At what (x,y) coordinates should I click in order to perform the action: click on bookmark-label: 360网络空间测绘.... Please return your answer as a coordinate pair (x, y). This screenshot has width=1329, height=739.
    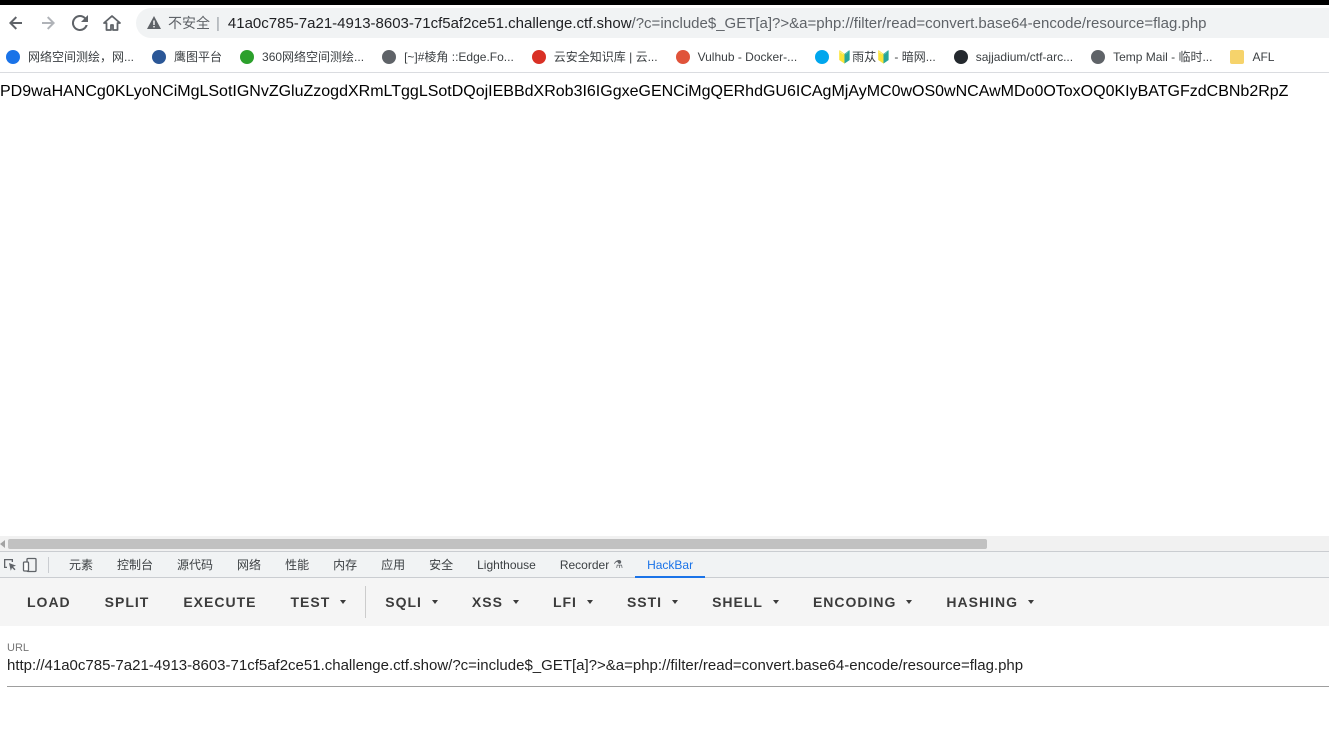
    Looking at the image, I should click on (313, 57).